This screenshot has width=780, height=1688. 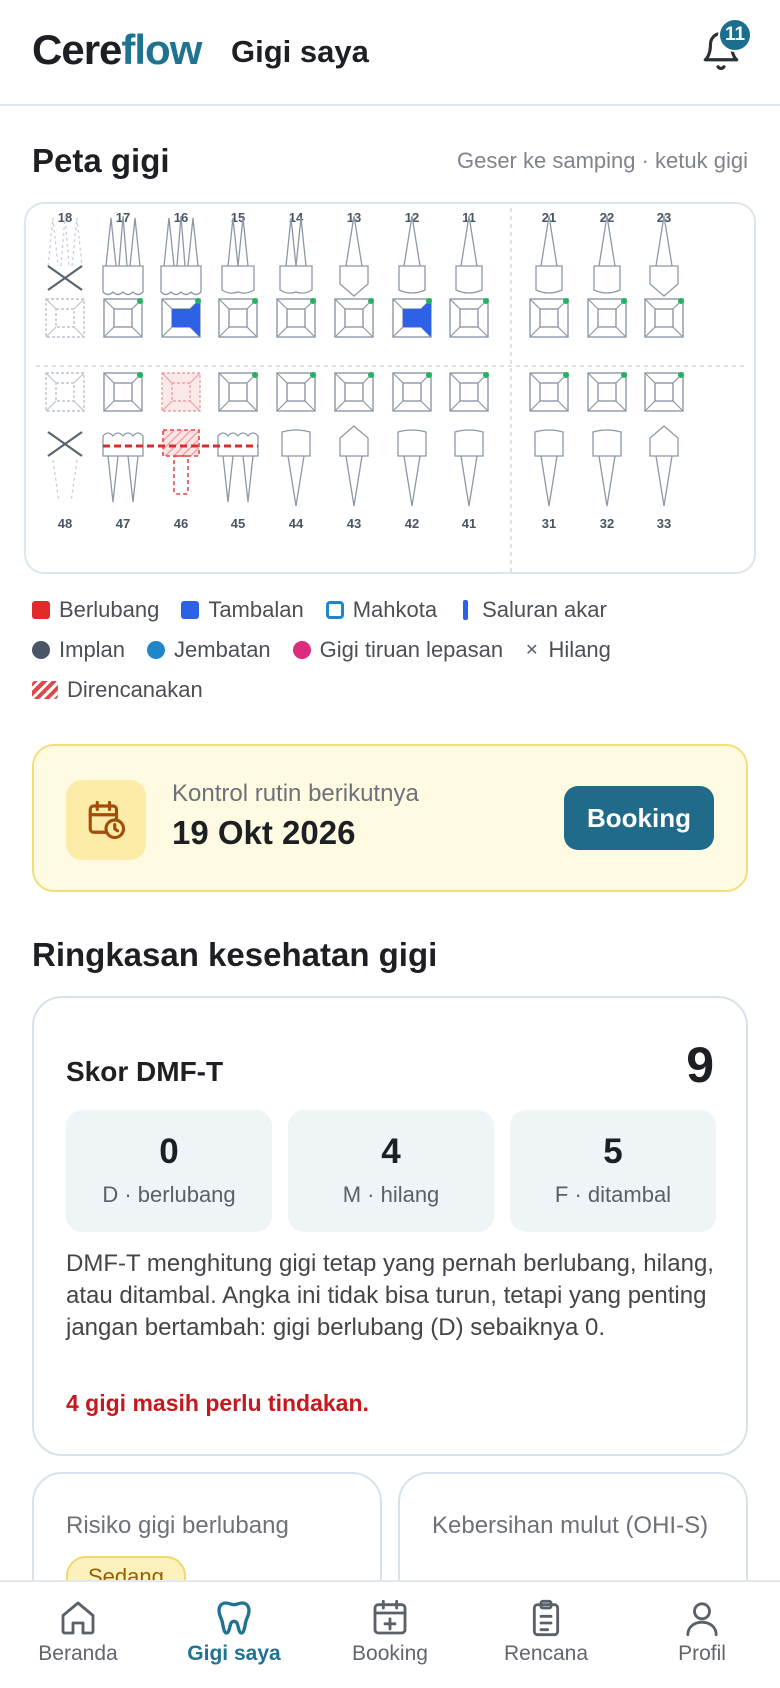 What do you see at coordinates (161, 49) in the screenshot?
I see `logo-text-flow: flow` at bounding box center [161, 49].